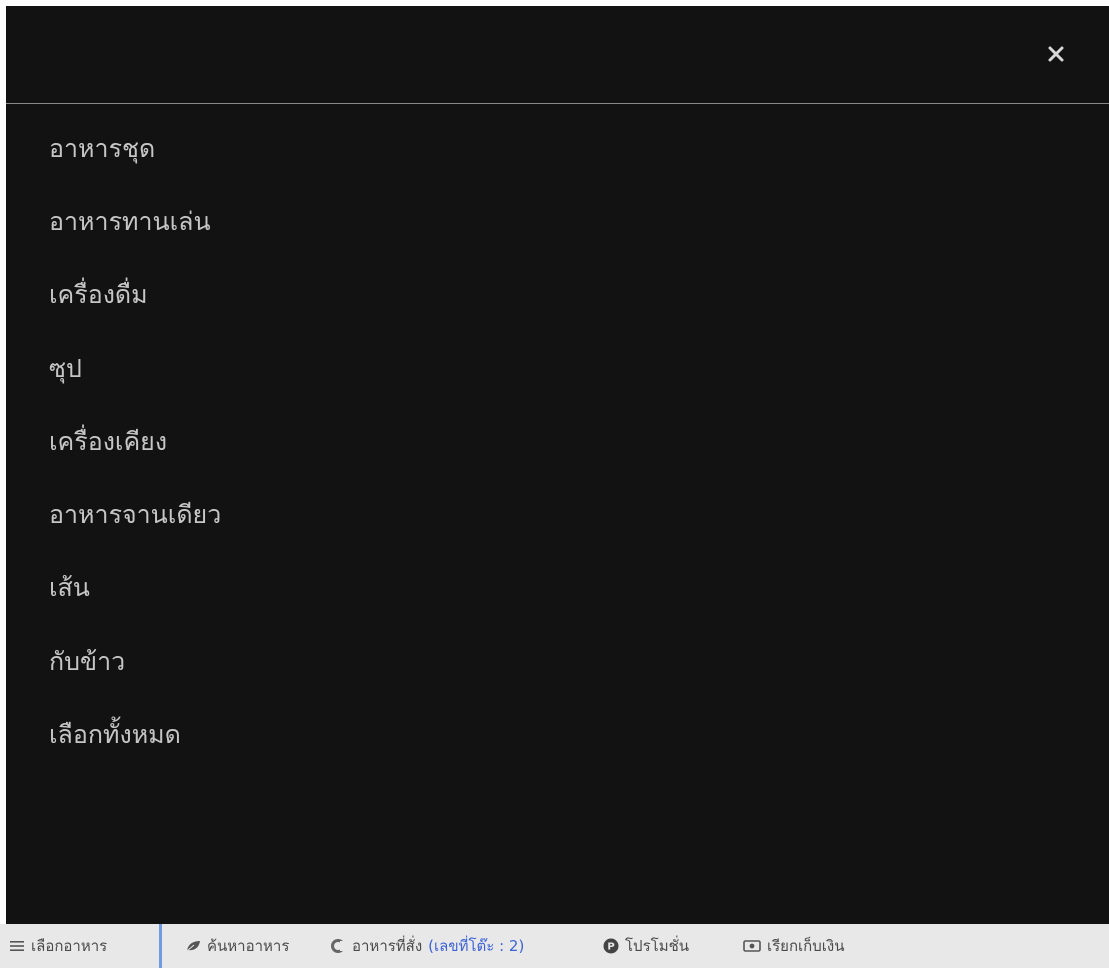  Describe the element at coordinates (557, 295) in the screenshot. I see `category-item-drinks: เครื่องดื่ม` at that location.